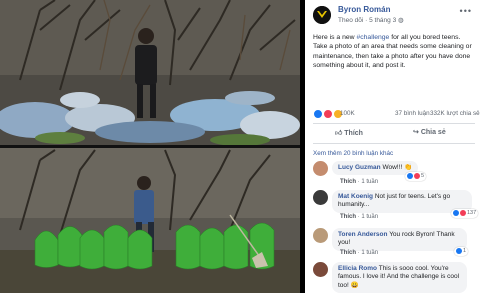 The width and height of the screenshot is (480, 293). What do you see at coordinates (359, 167) in the screenshot?
I see `commenter-name: Lucy Guzman` at bounding box center [359, 167].